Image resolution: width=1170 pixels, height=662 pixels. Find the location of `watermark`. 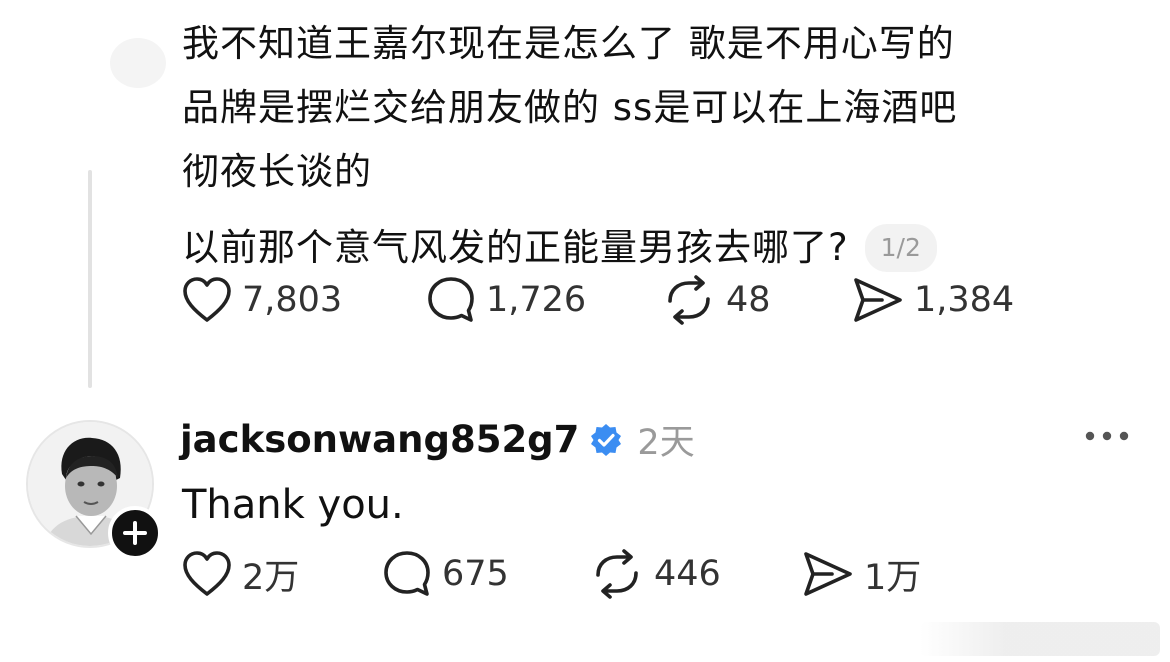

watermark is located at coordinates (1040, 639).